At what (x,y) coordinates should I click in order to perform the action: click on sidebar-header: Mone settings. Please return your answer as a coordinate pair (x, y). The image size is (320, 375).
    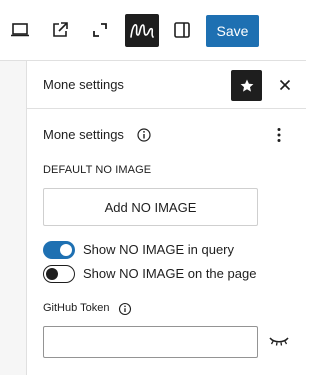
    Looking at the image, I should click on (166, 85).